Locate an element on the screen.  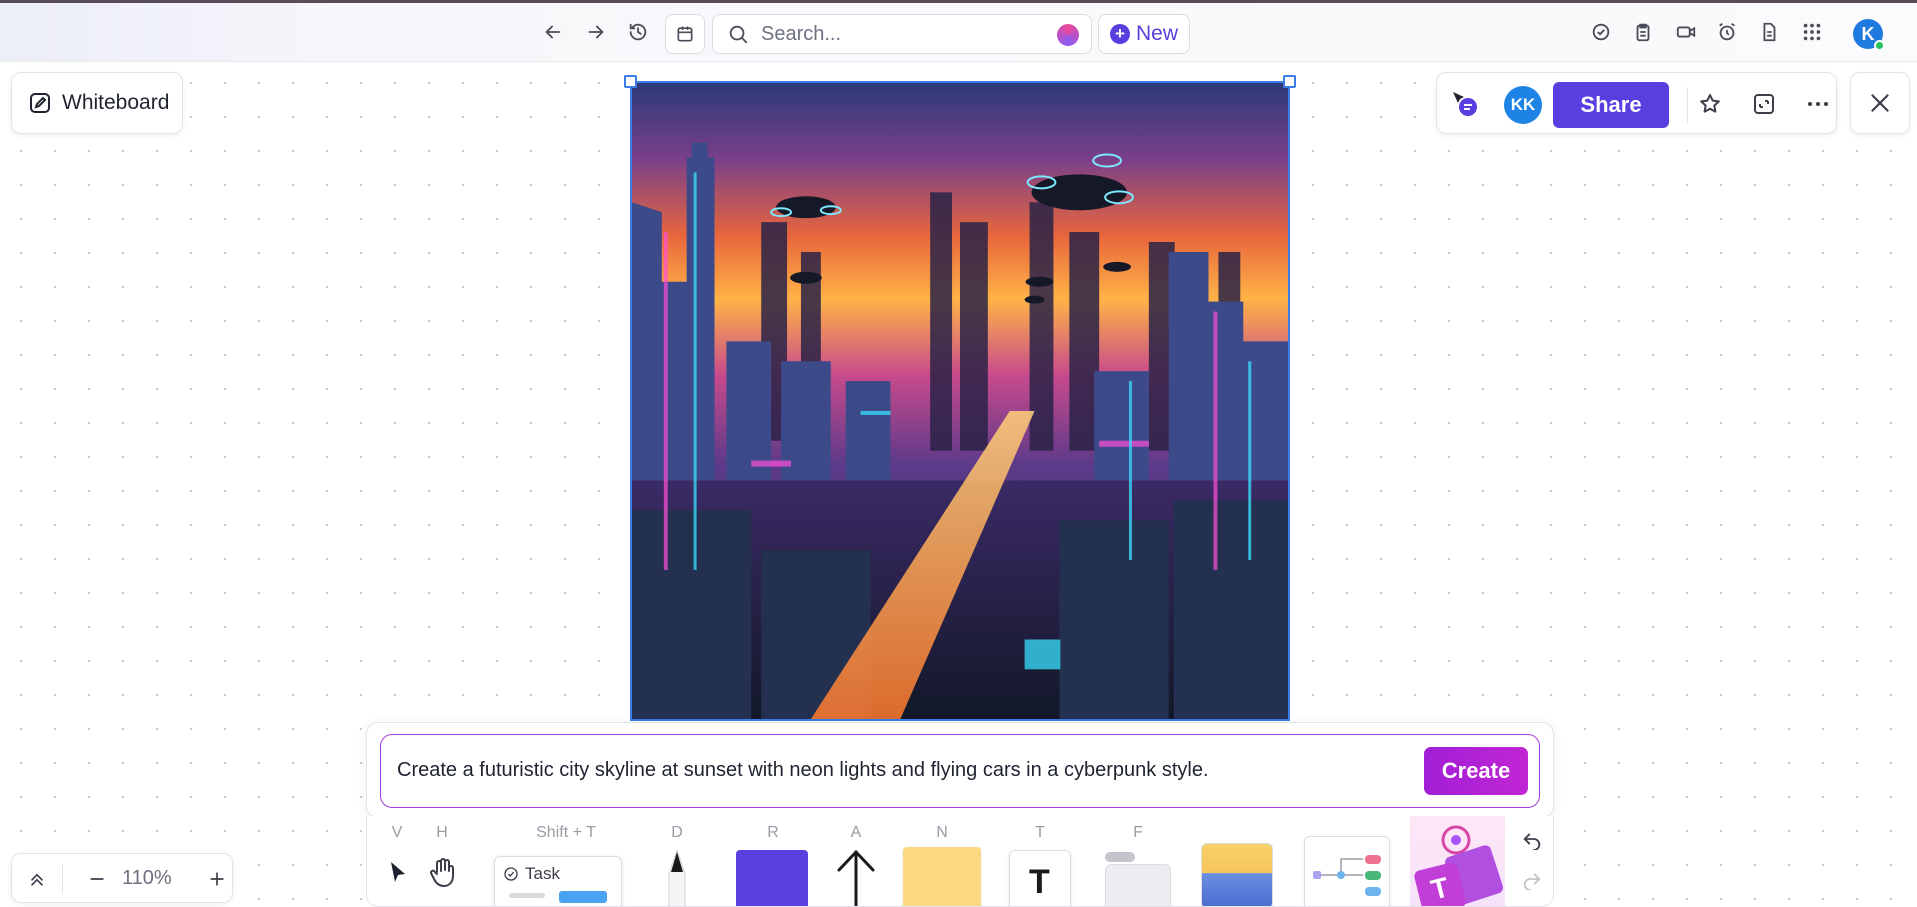
zoom-divider is located at coordinates (62, 879).